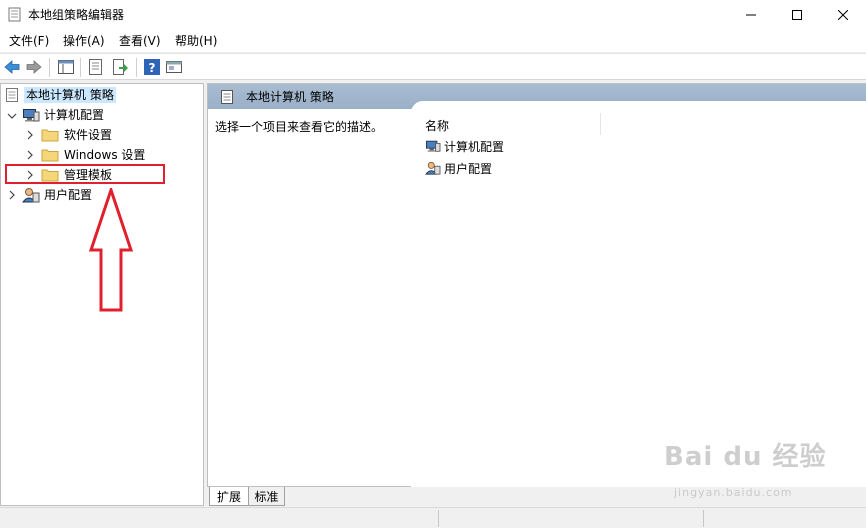  Describe the element at coordinates (111, 250) in the screenshot. I see `annotation-up-arrow-icon` at that location.